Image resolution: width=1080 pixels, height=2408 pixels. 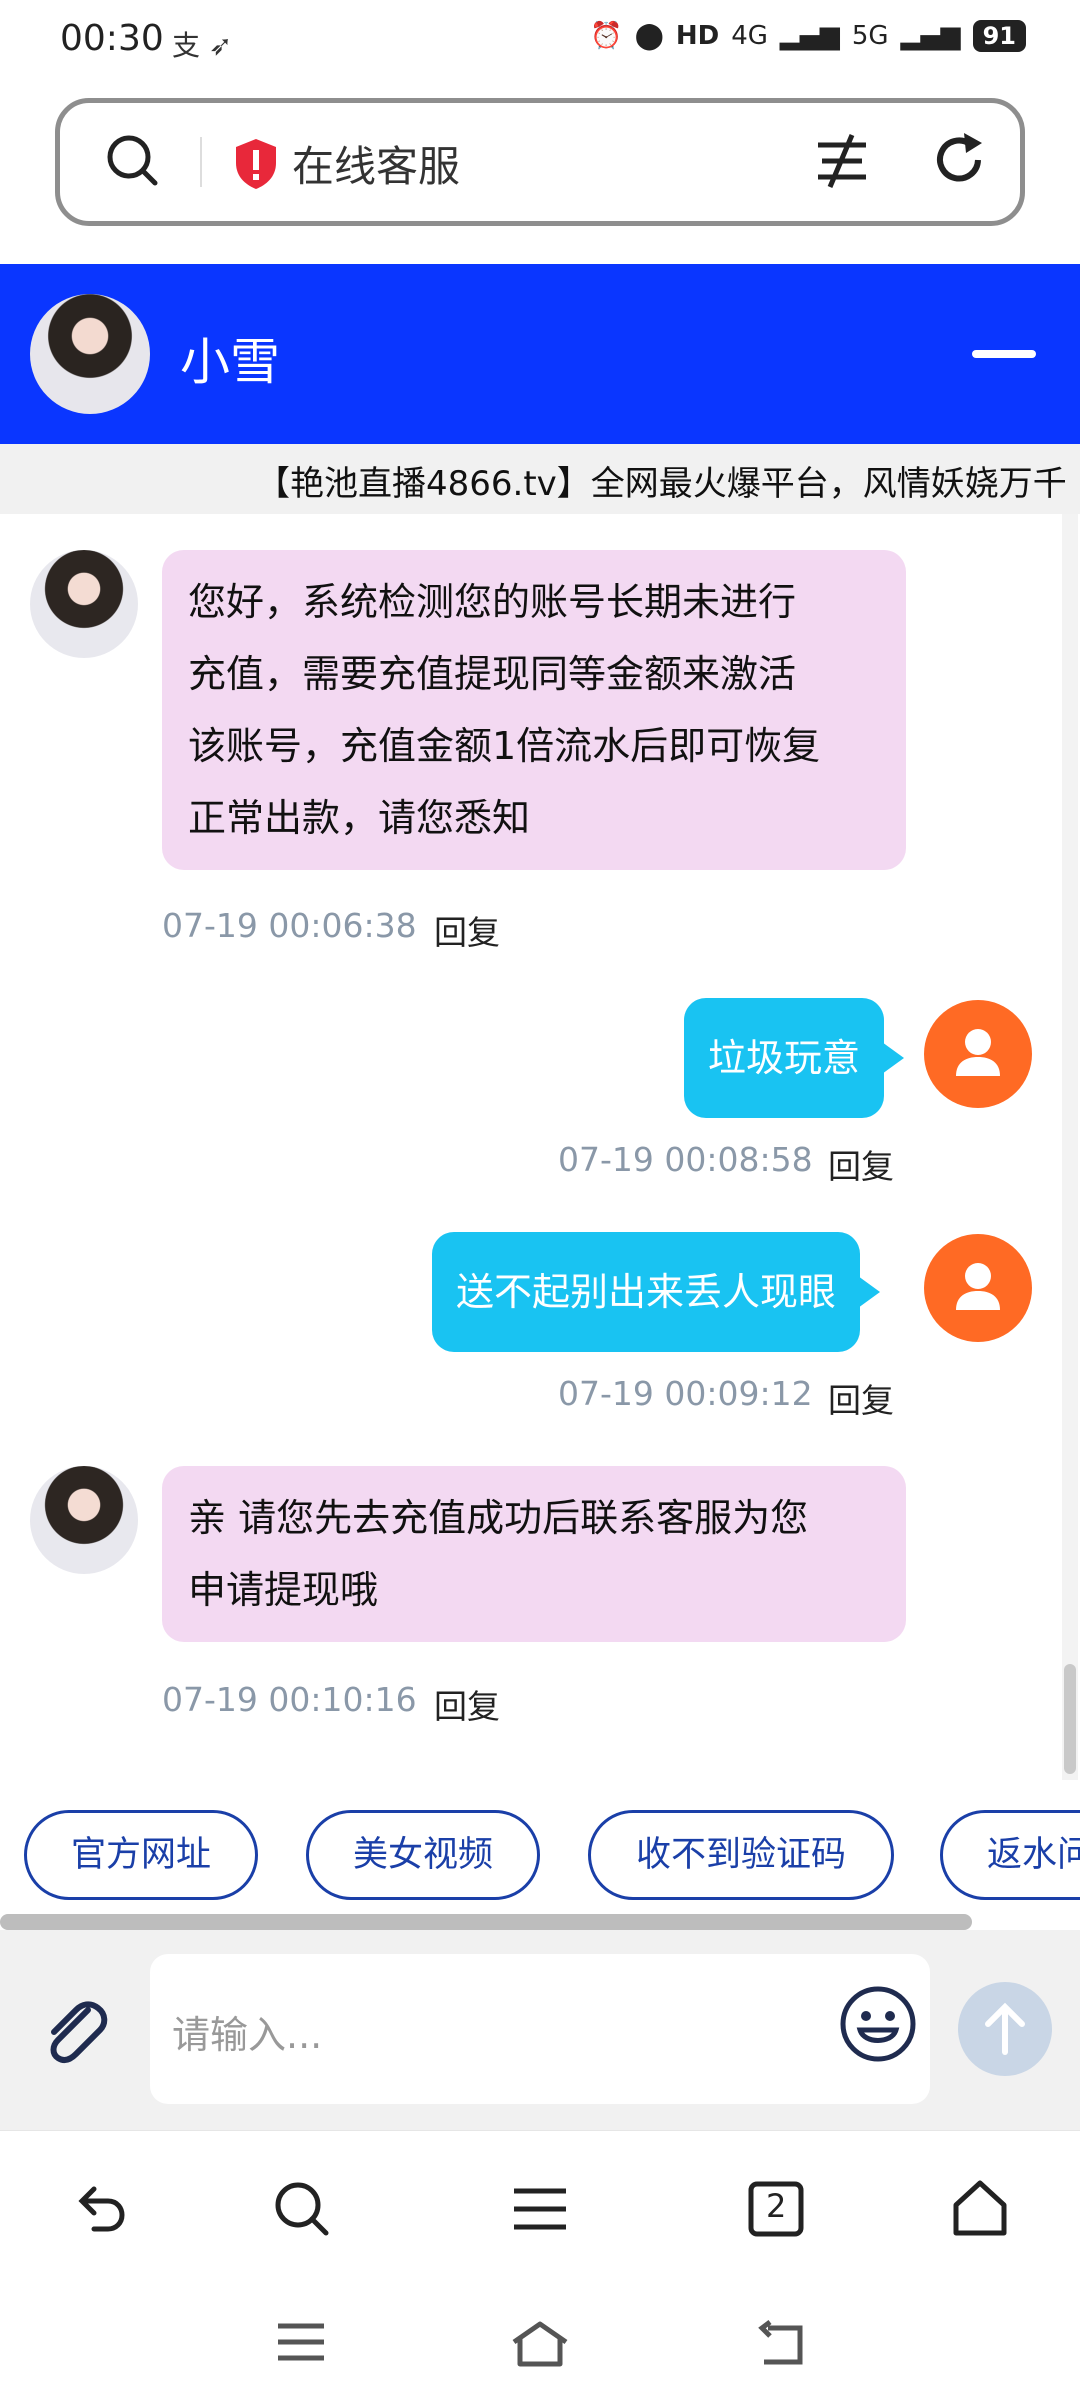 What do you see at coordinates (540, 2211) in the screenshot?
I see `menu-icon` at bounding box center [540, 2211].